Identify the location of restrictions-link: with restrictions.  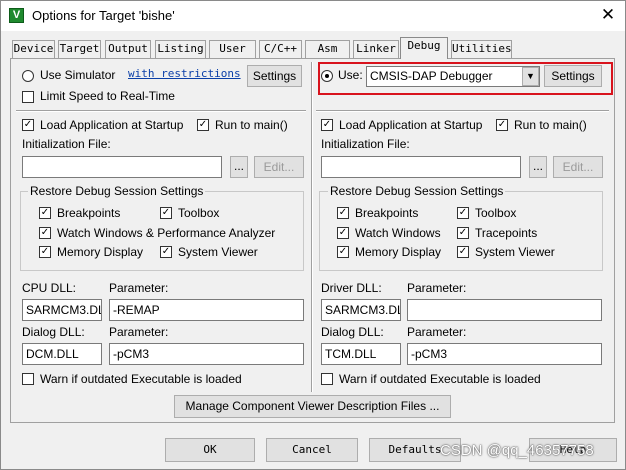
(184, 73).